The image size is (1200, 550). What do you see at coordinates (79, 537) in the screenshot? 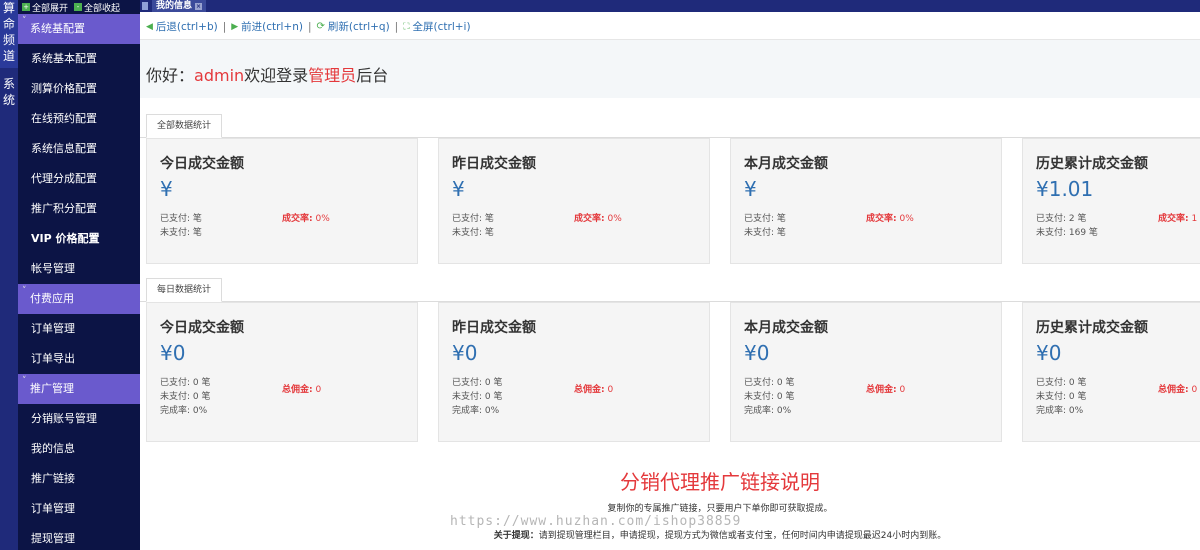
I see `sidebar-item: 提现管理` at bounding box center [79, 537].